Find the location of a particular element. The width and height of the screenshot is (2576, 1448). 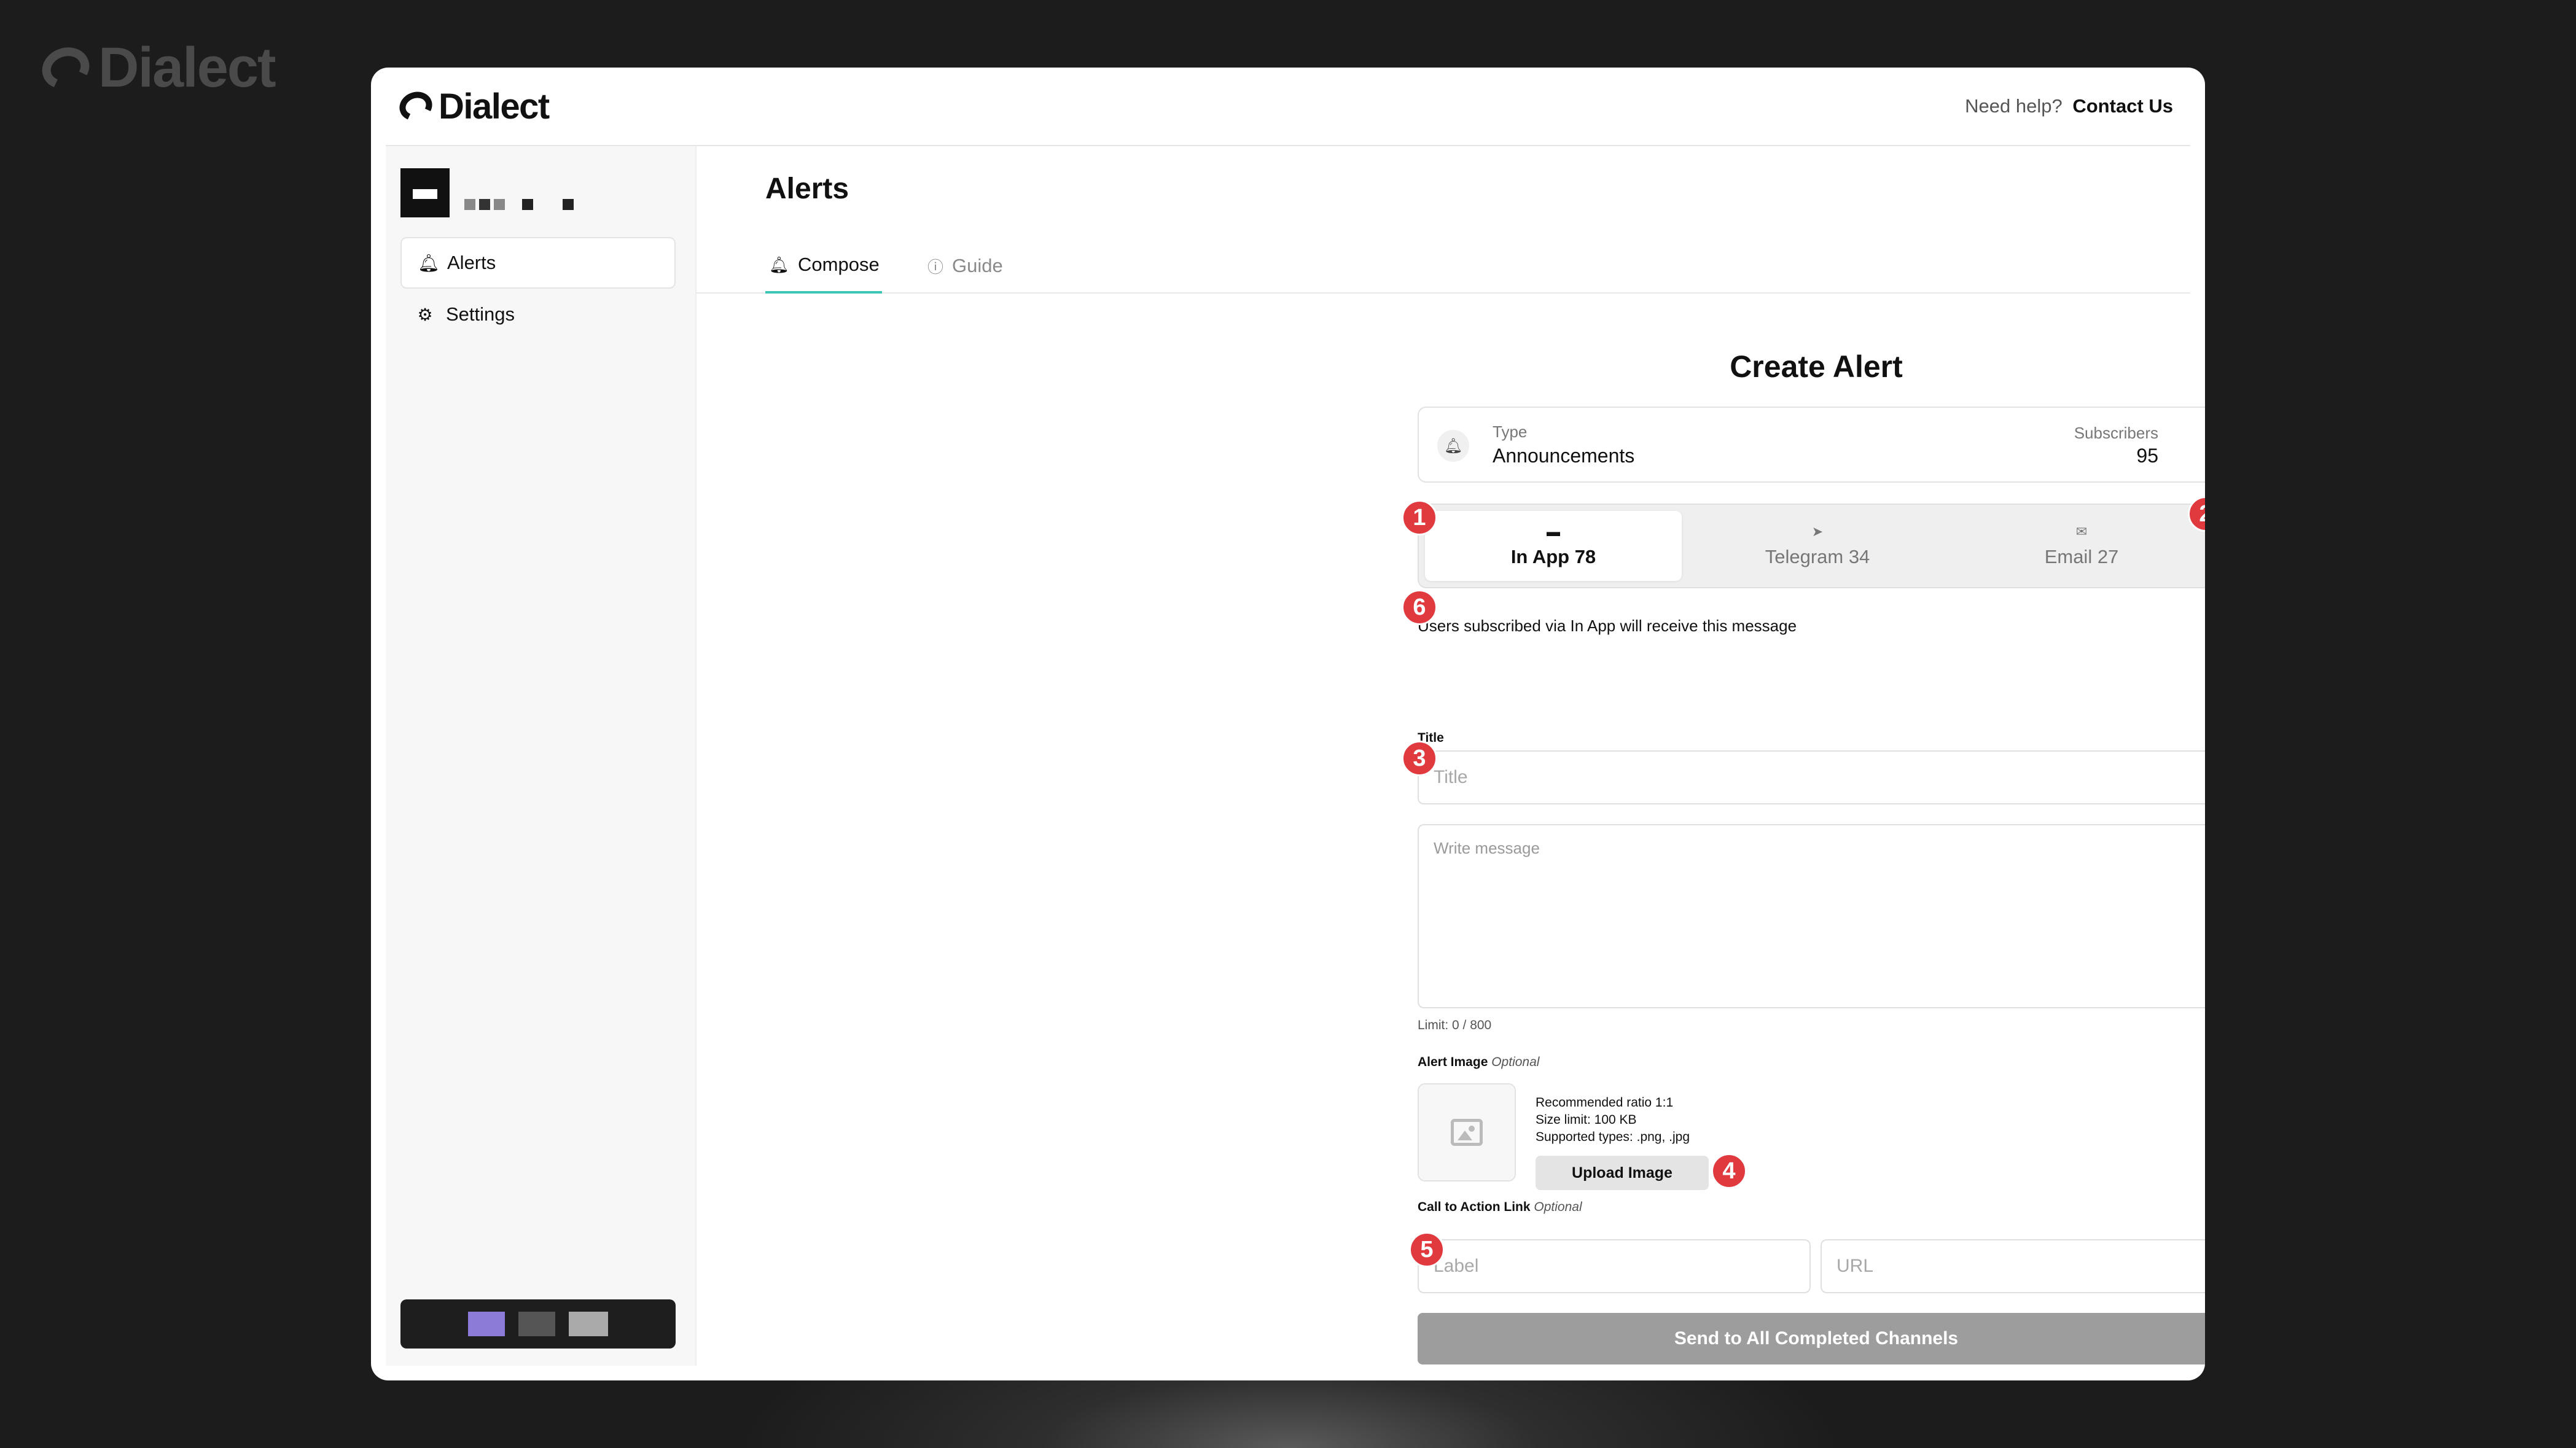

org-profile is located at coordinates (487, 193).